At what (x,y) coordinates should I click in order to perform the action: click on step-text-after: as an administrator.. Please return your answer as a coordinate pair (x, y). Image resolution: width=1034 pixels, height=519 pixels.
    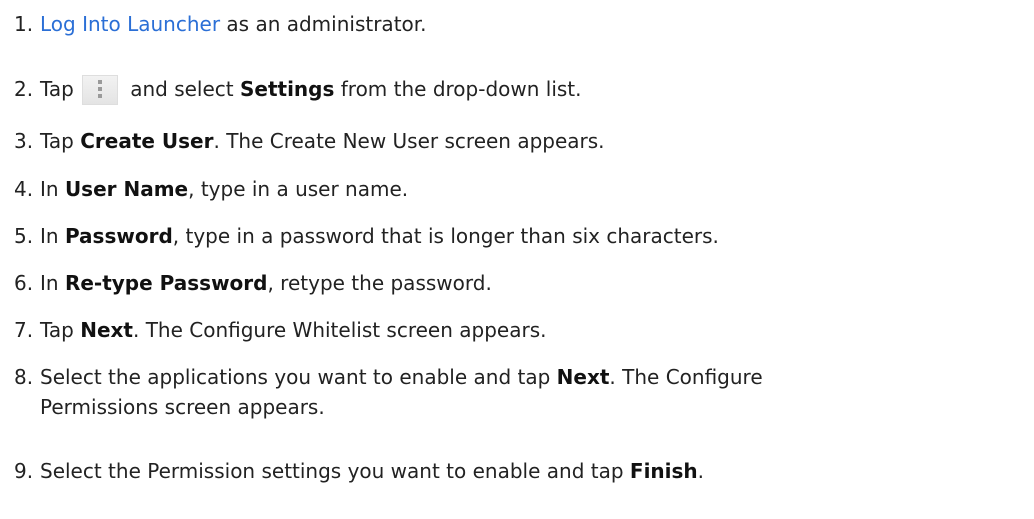
    Looking at the image, I should click on (323, 24).